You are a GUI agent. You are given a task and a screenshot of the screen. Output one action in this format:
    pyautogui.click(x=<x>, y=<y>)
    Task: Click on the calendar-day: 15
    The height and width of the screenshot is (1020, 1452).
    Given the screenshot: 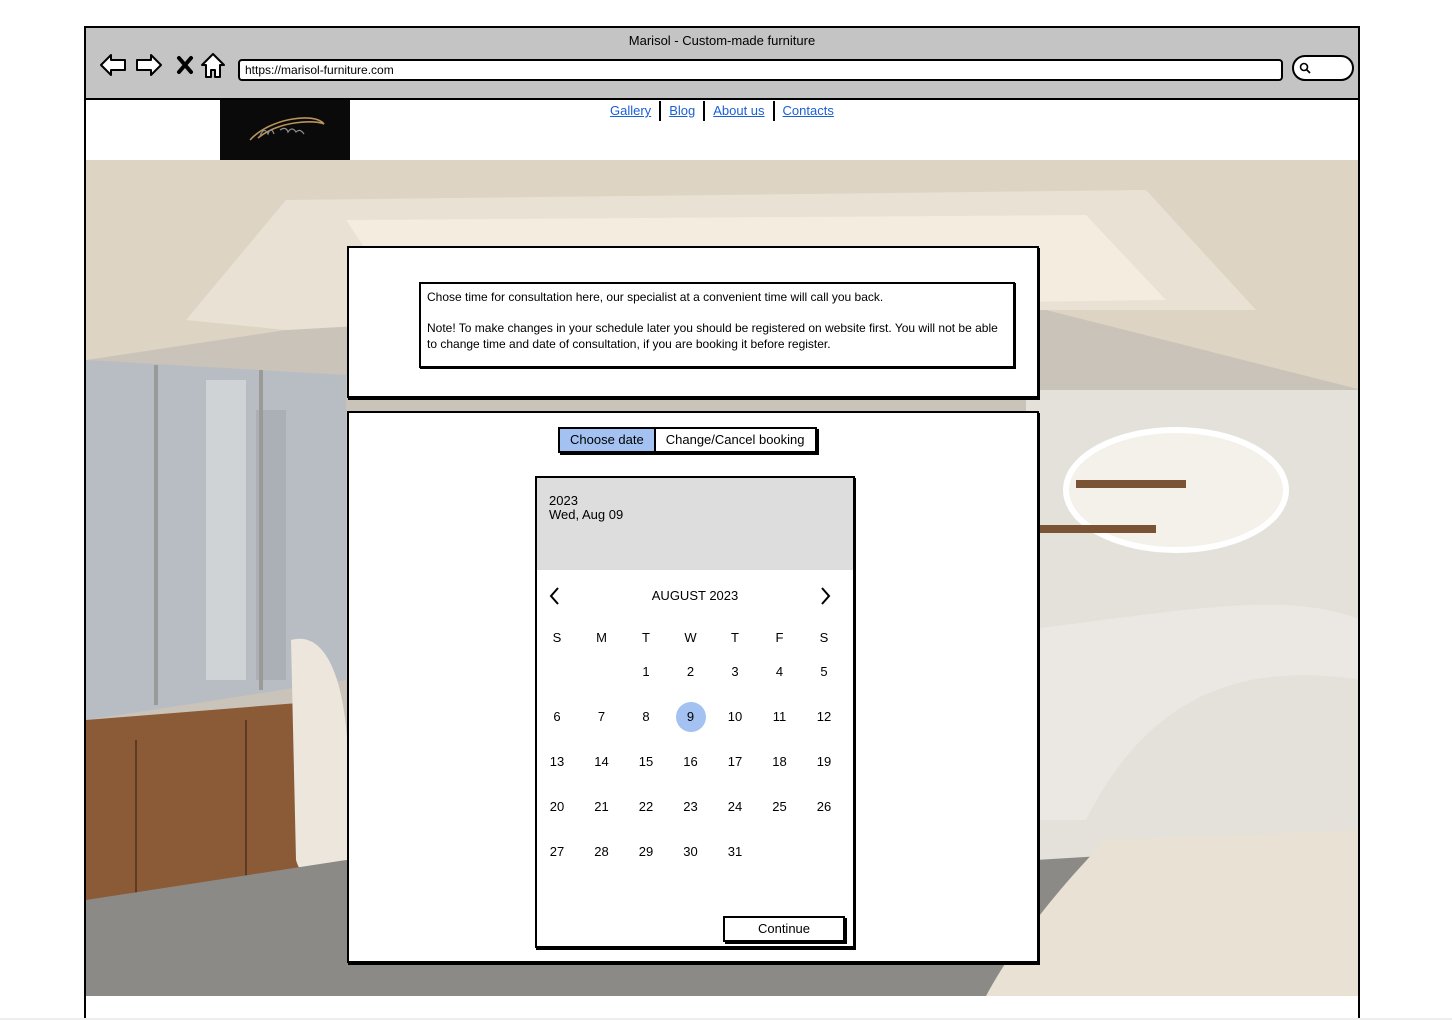 What is the action you would take?
    pyautogui.click(x=646, y=762)
    